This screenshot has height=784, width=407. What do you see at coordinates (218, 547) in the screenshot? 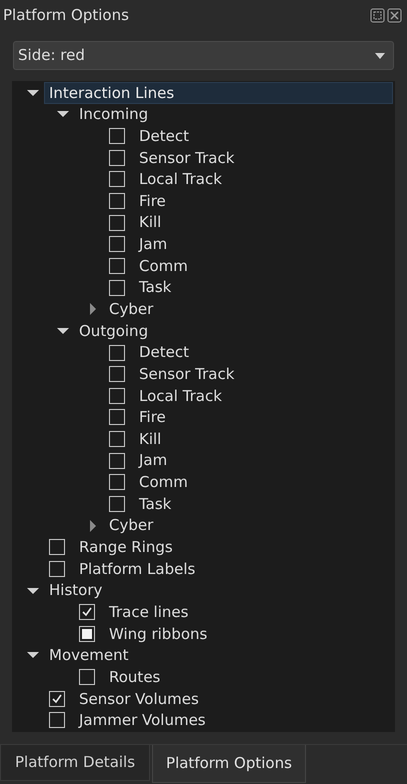
I see `tree-item: Range Rings` at bounding box center [218, 547].